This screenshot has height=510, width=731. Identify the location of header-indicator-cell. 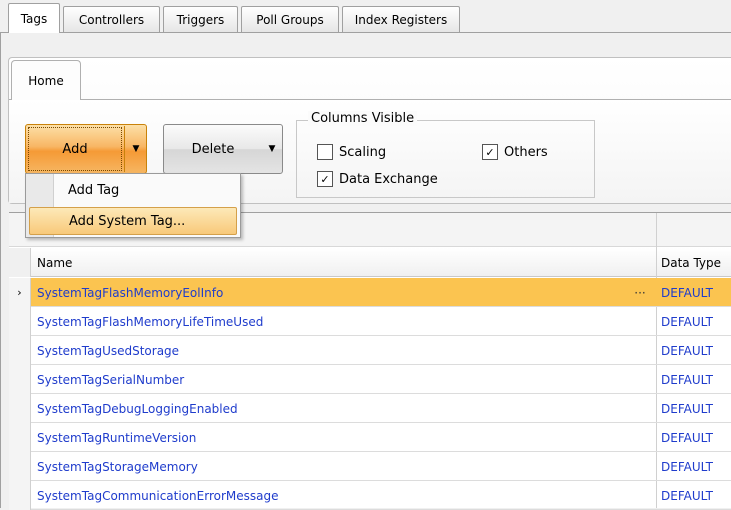
(20, 262).